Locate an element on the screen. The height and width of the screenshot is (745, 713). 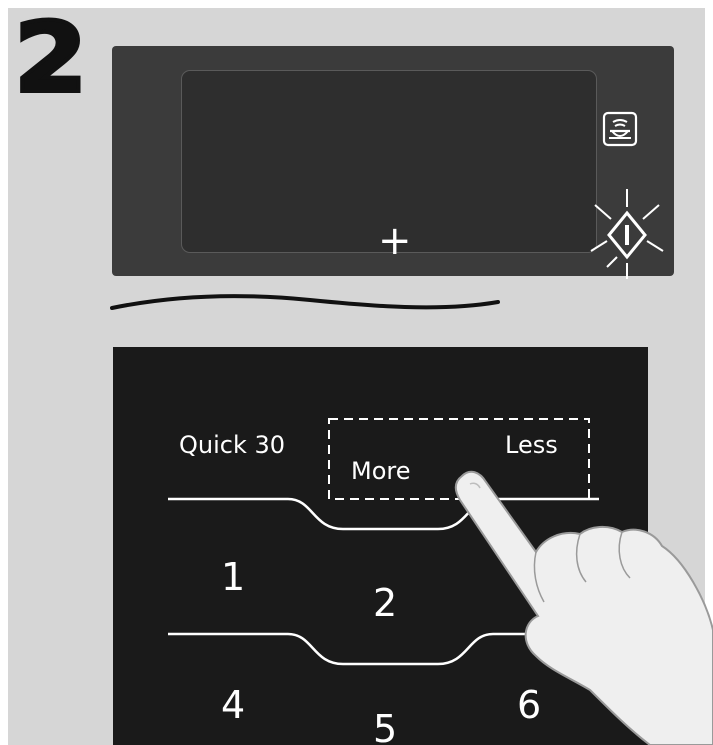
key-4: 4 is located at coordinates (233, 705).